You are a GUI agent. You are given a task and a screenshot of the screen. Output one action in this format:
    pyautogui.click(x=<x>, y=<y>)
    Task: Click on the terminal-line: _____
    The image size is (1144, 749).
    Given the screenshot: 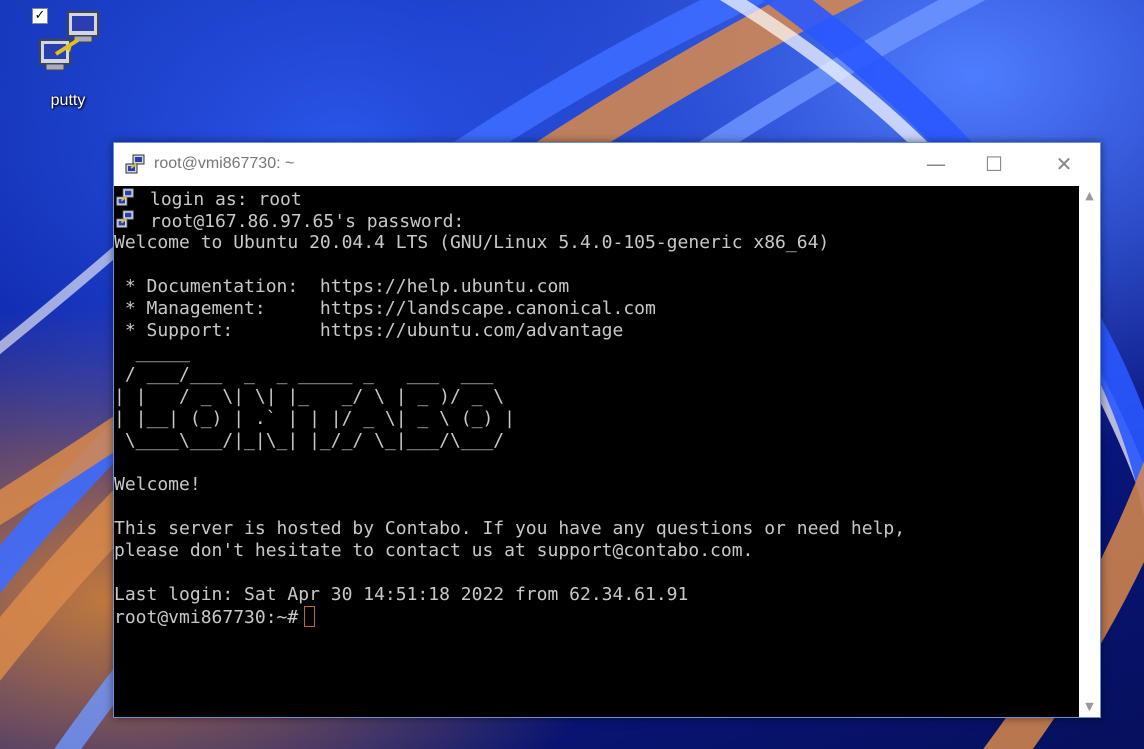 What is the action you would take?
    pyautogui.click(x=152, y=352)
    